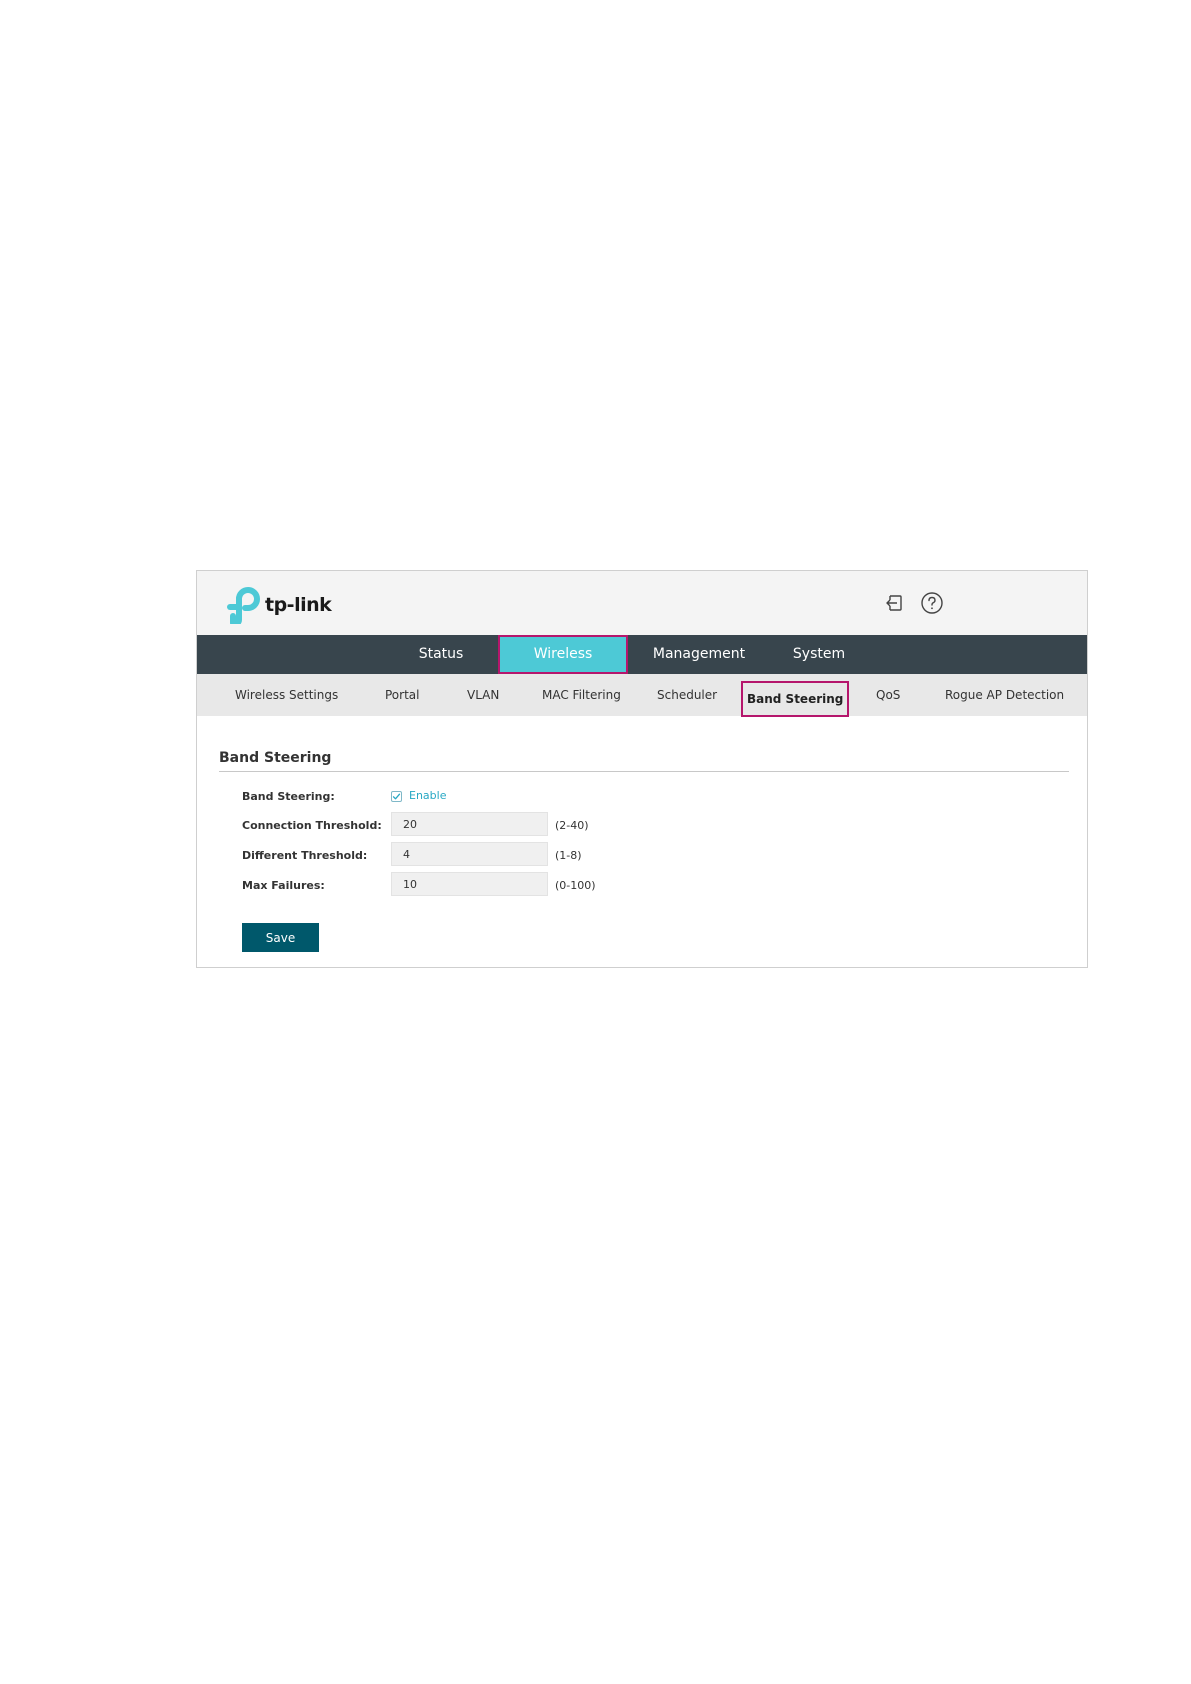 This screenshot has width=1191, height=1684. What do you see at coordinates (283, 885) in the screenshot?
I see `max-failures-label: Max Failures:` at bounding box center [283, 885].